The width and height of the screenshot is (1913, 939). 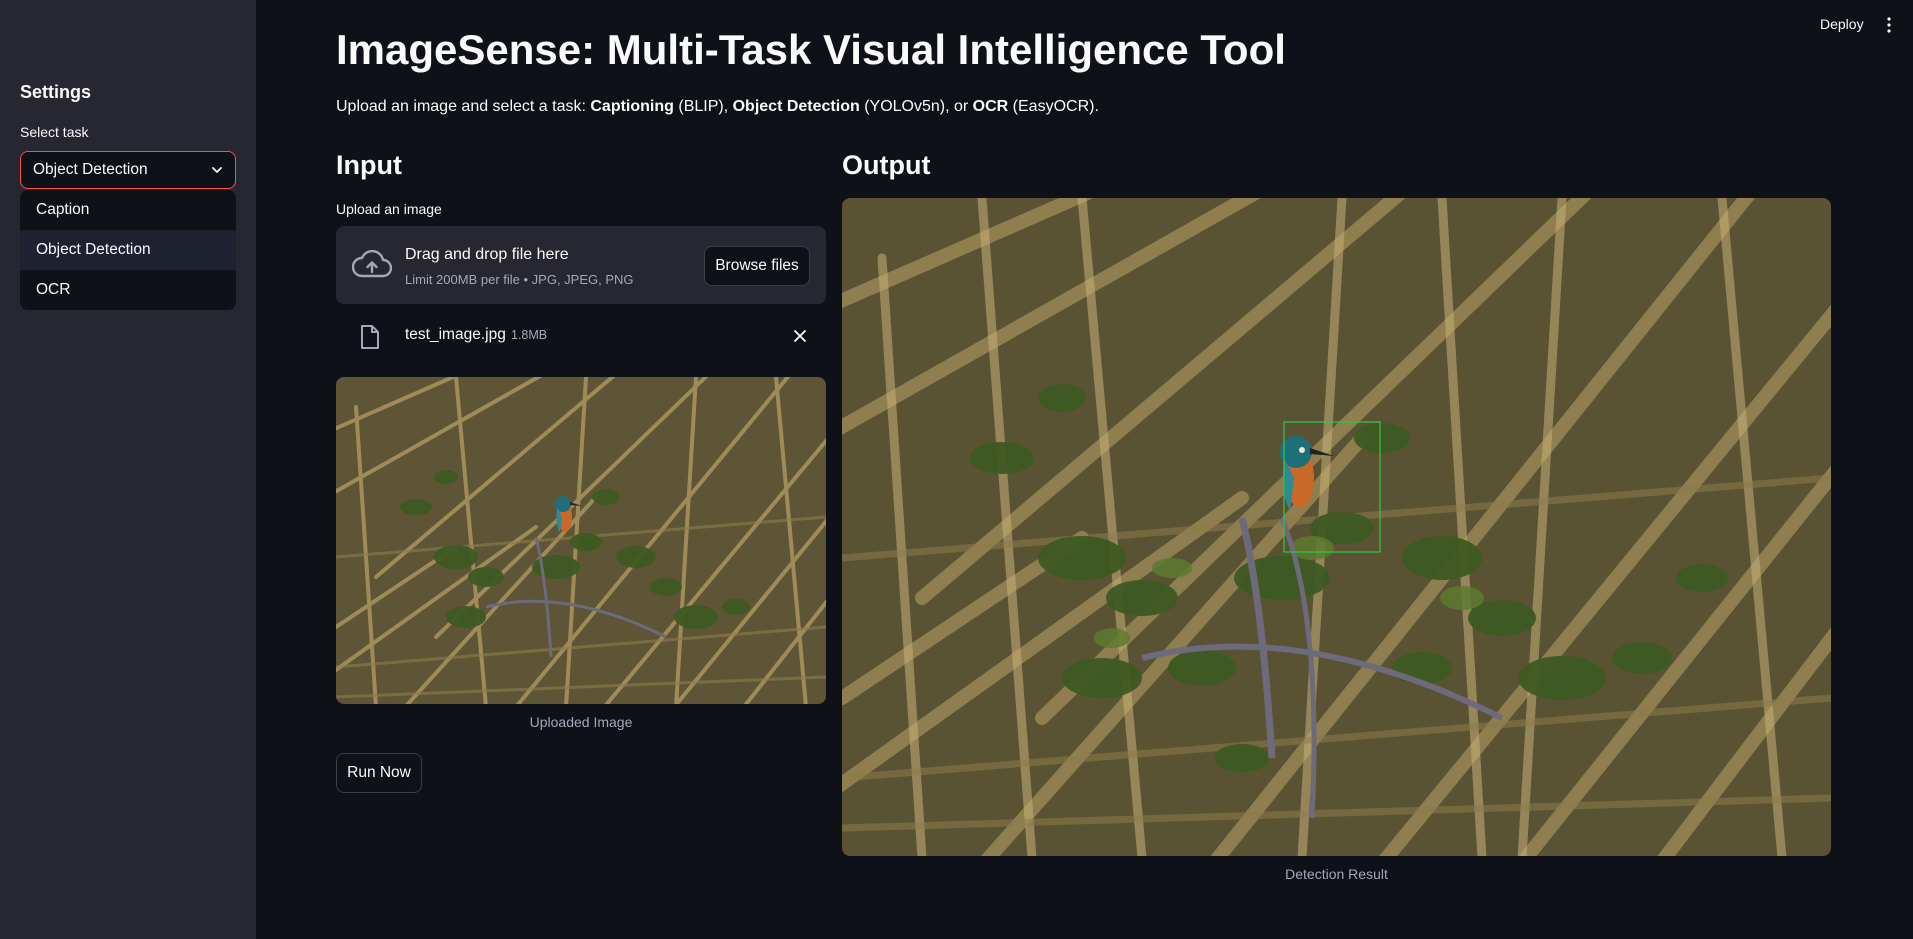 What do you see at coordinates (632, 106) in the screenshot?
I see `intro-task-captioning: Captioning` at bounding box center [632, 106].